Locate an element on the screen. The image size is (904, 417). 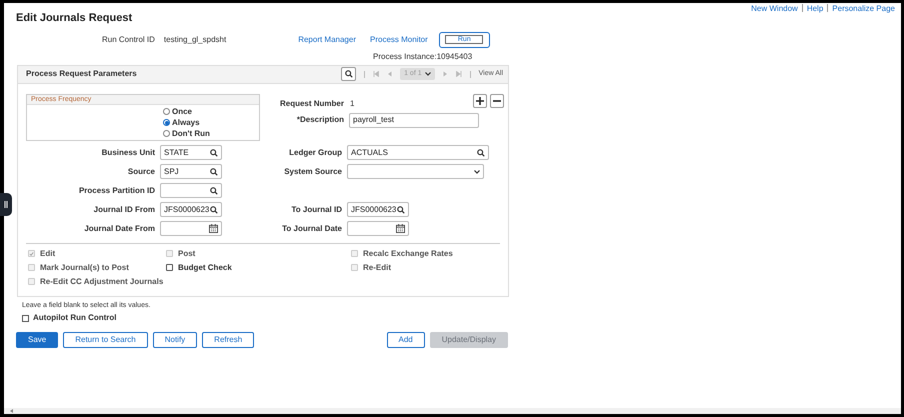
field-label: Business Unit is located at coordinates (127, 152).